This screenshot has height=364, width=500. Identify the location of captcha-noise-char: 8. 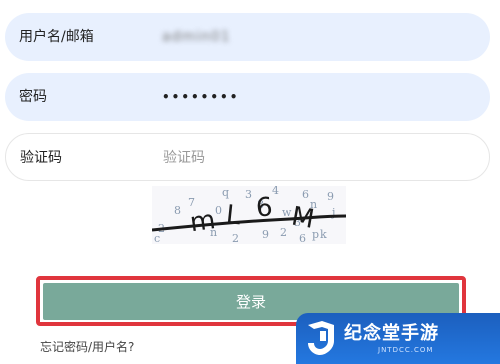
(177, 210).